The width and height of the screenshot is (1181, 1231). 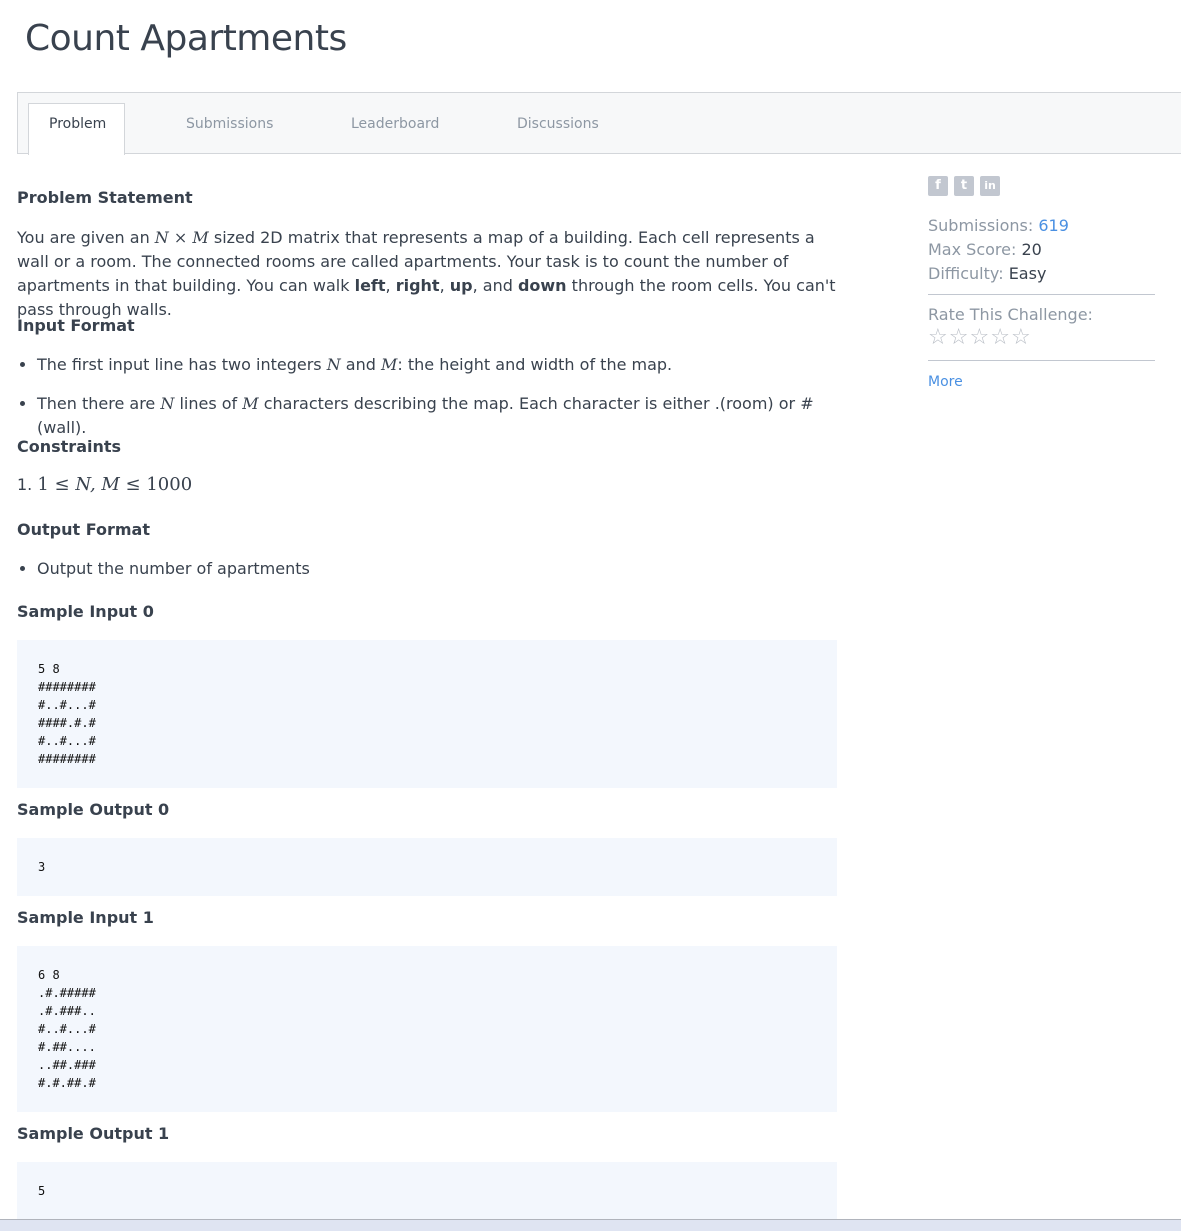 What do you see at coordinates (105, 197) in the screenshot?
I see `problem-statement-heading: Problem Statement` at bounding box center [105, 197].